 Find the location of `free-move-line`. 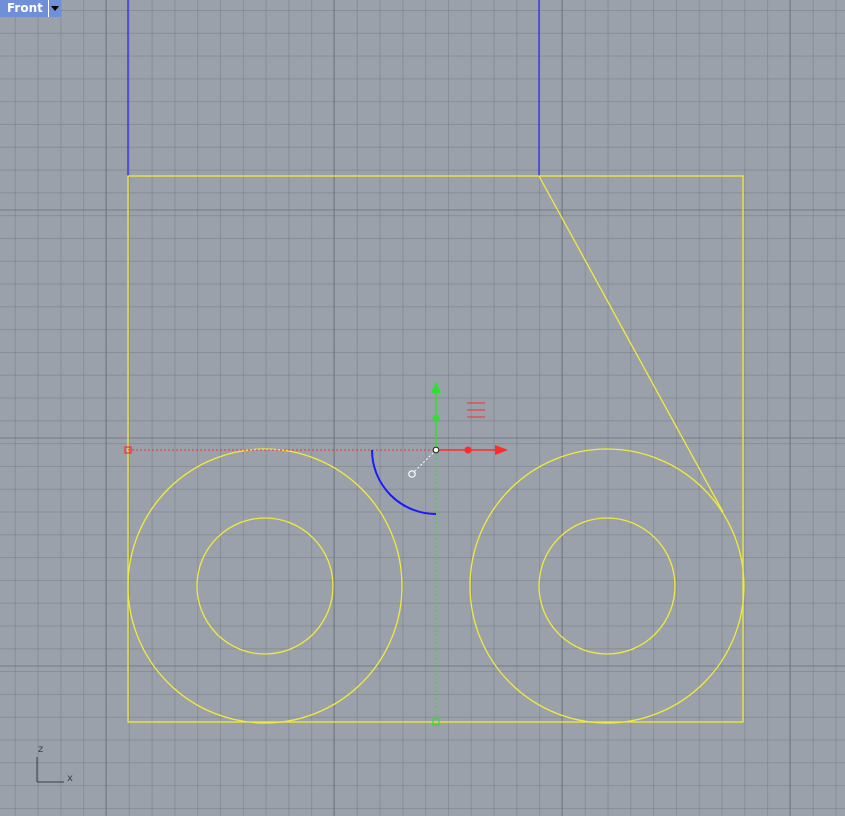

free-move-line is located at coordinates (424, 461).